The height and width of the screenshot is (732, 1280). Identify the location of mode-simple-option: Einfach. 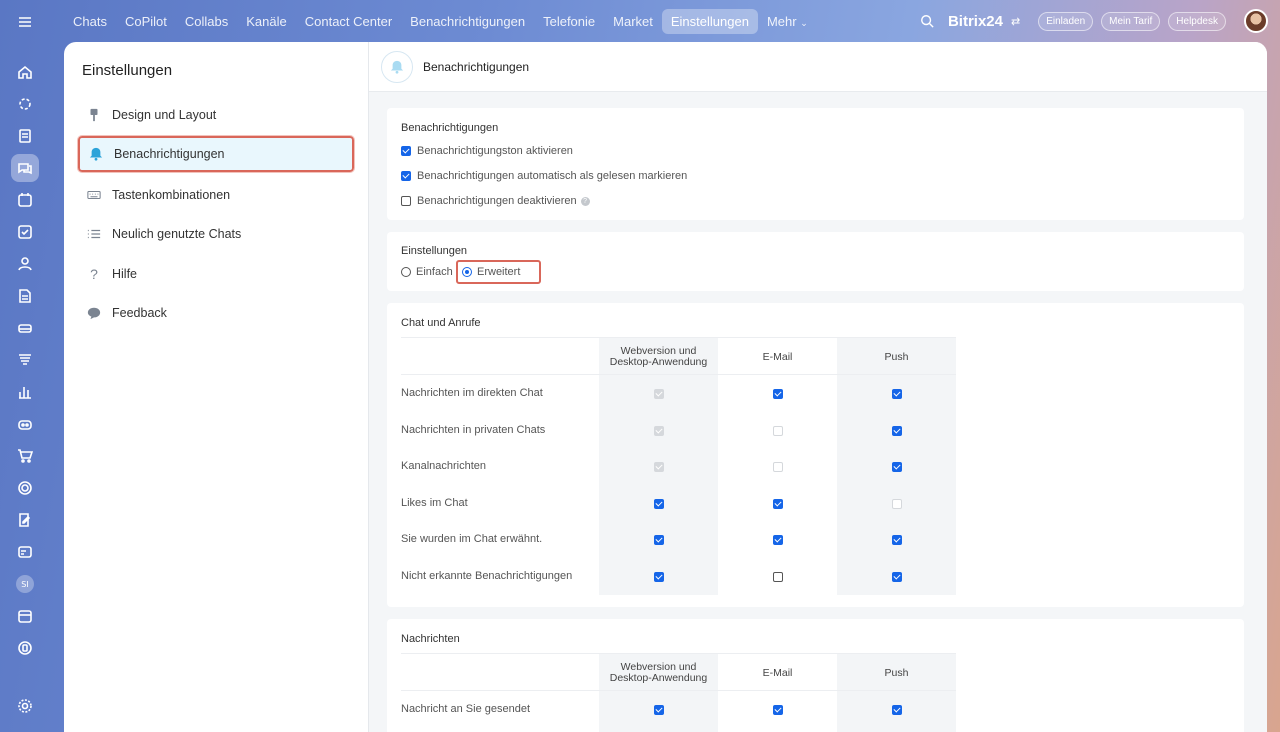
(427, 272).